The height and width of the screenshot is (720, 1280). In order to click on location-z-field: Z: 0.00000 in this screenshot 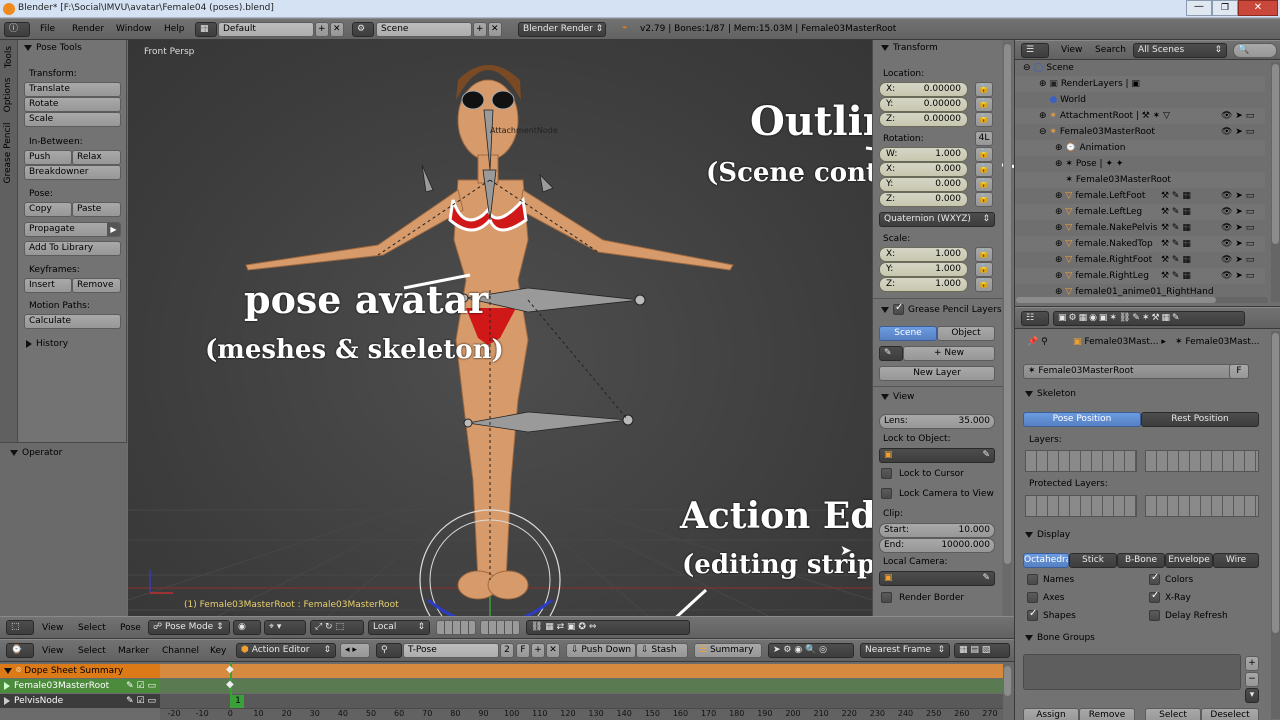, I will do `click(923, 119)`.